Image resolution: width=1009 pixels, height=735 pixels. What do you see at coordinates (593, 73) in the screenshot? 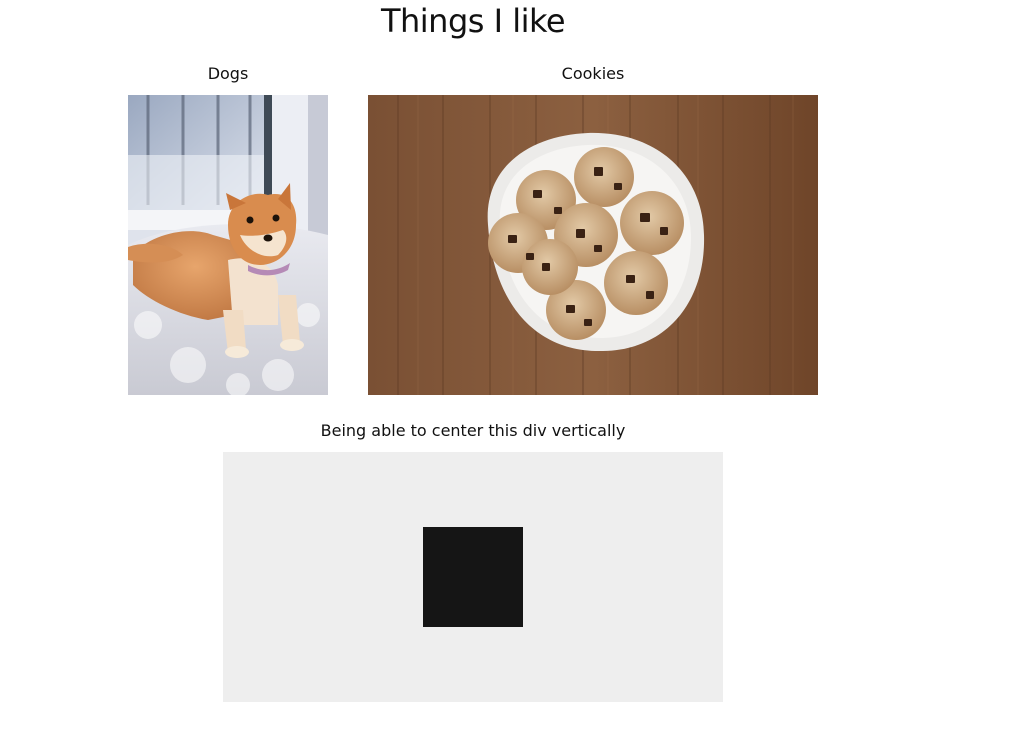
I see `cookies-caption: Cookies` at bounding box center [593, 73].